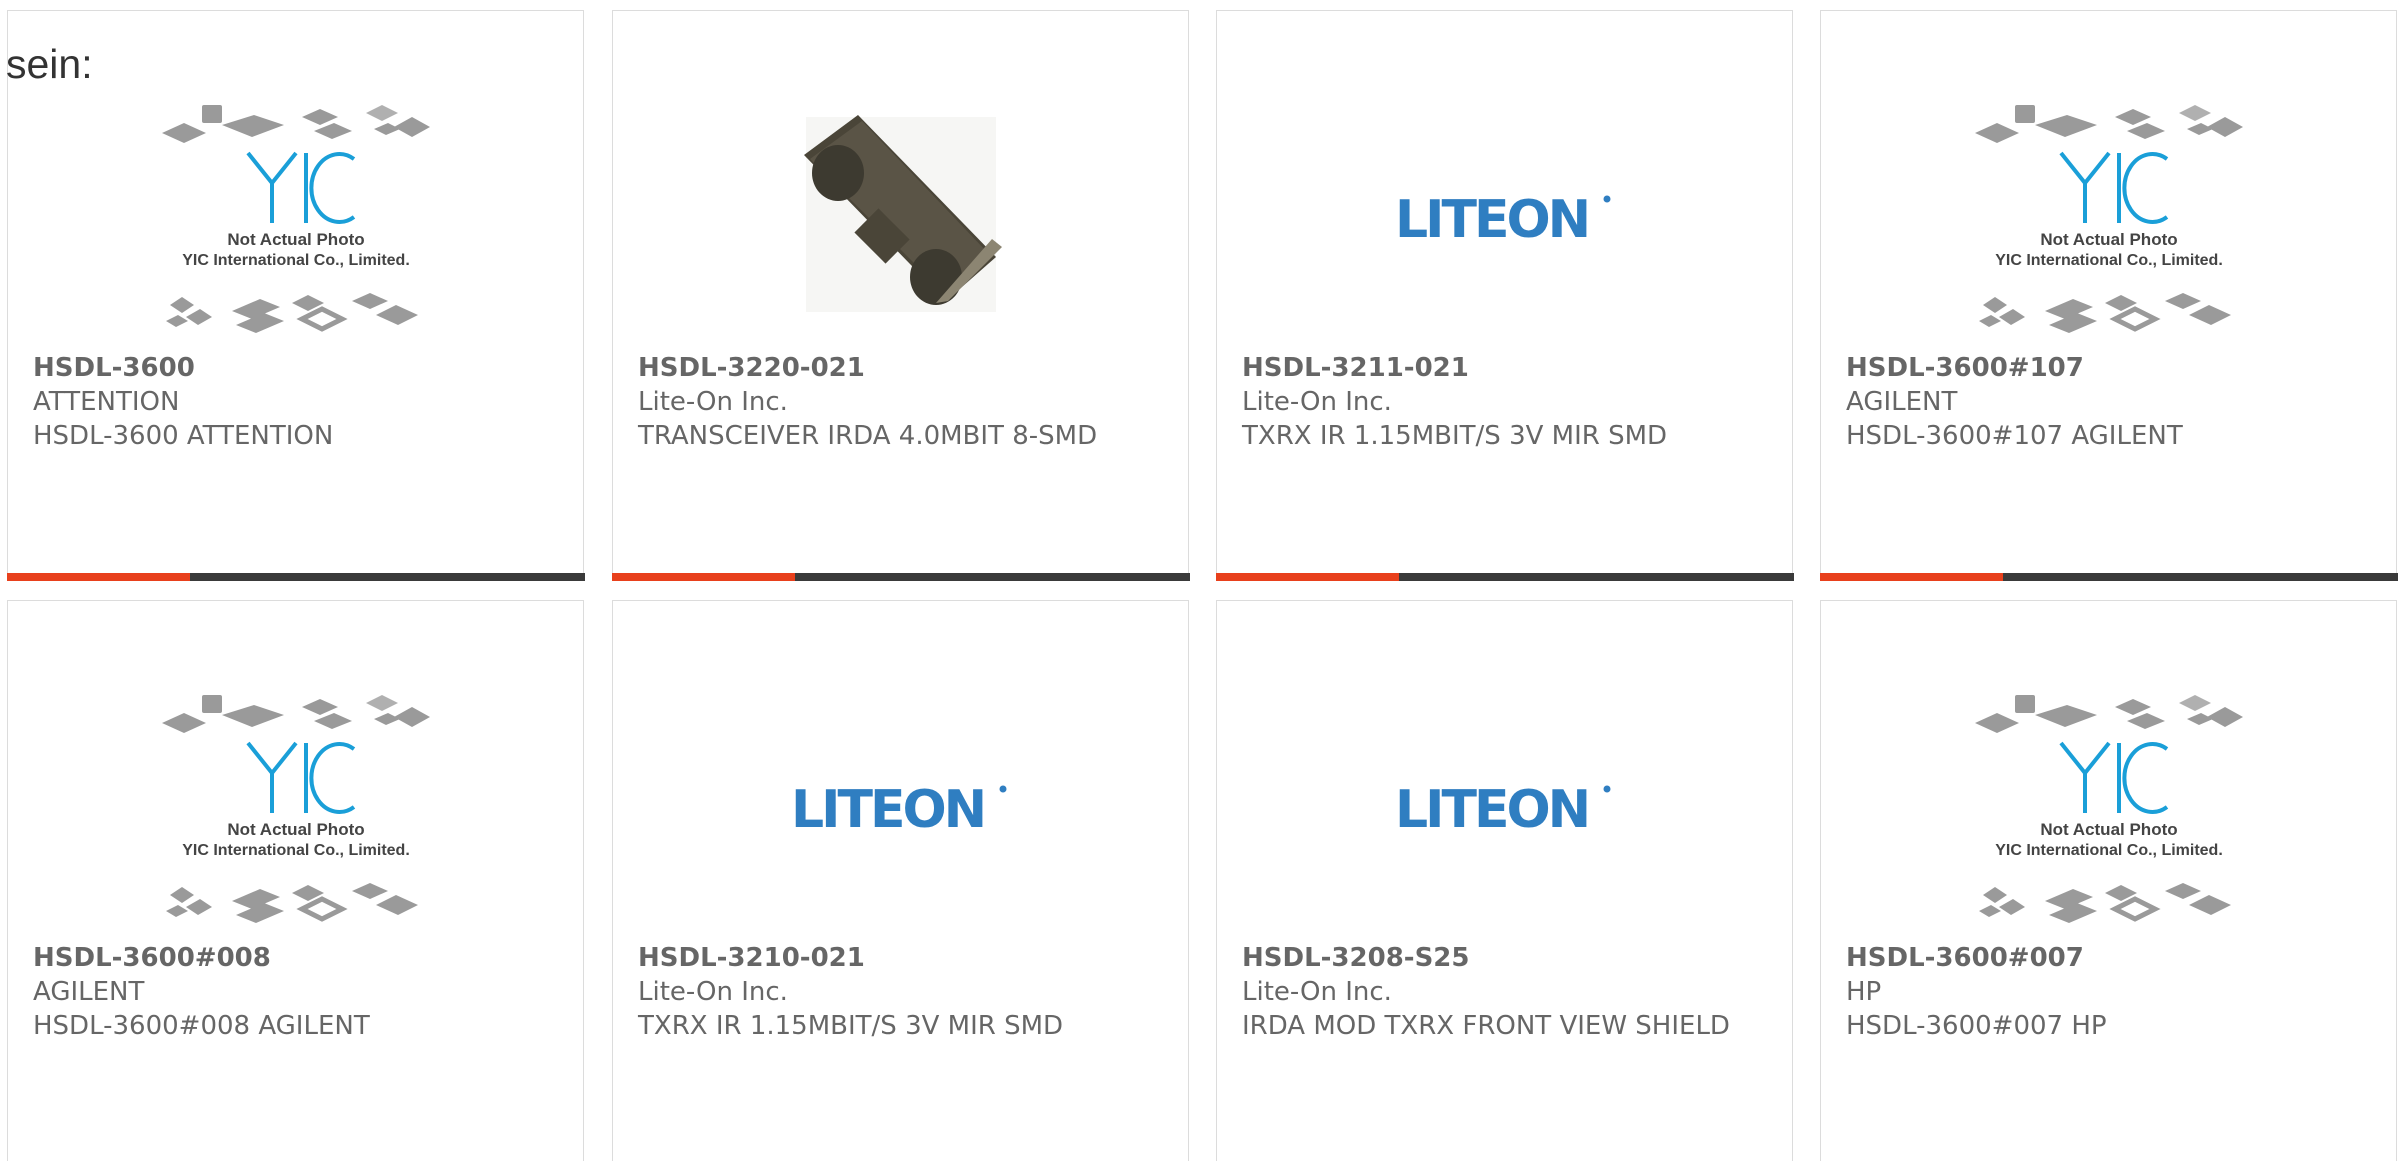 The height and width of the screenshot is (1161, 2400). Describe the element at coordinates (106, 402) in the screenshot. I see `manufacturer-label: ATTENTION` at that location.